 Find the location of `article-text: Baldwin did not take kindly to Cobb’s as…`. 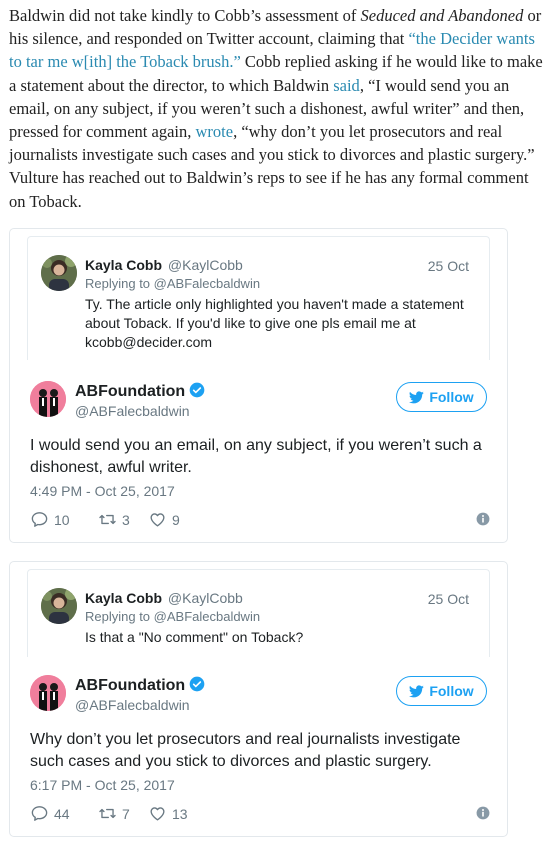

article-text: Baldwin did not take kindly to Cobb’s as… is located at coordinates (185, 15).